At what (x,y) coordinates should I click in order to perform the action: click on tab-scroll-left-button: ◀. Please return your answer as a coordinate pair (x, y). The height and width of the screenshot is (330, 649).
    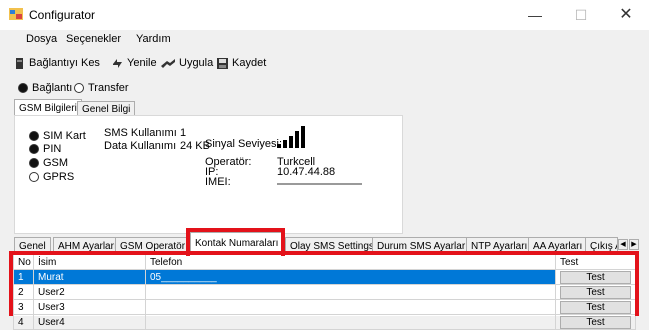
    Looking at the image, I should click on (623, 244).